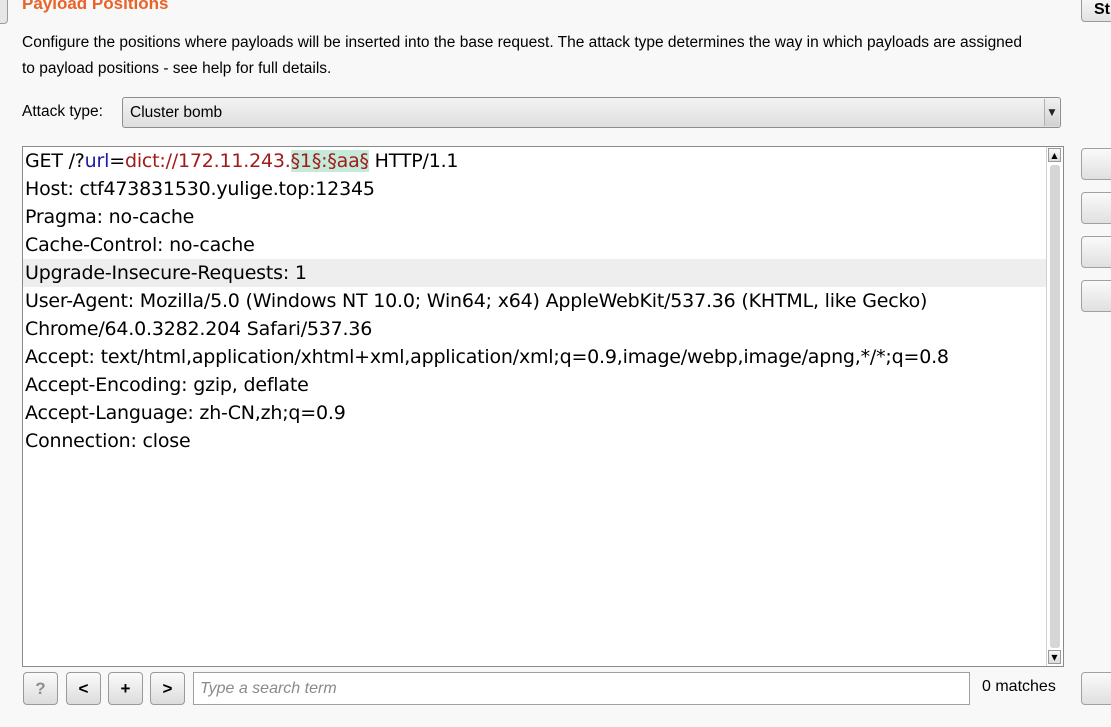  What do you see at coordinates (1051, 112) in the screenshot?
I see `dropdown-arrow-icon: ▼` at bounding box center [1051, 112].